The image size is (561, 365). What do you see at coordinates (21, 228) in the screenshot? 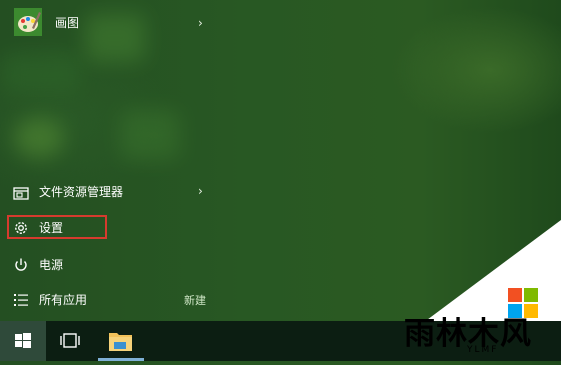
I see `gear-icon` at bounding box center [21, 228].